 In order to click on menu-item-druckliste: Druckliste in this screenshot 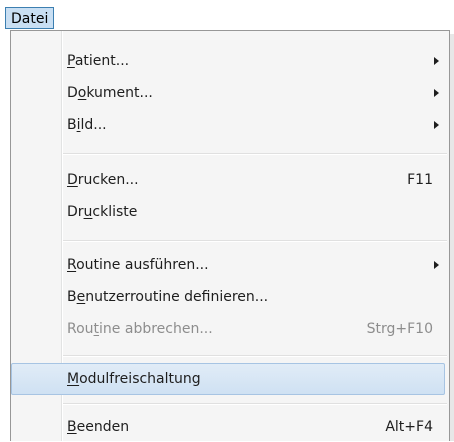, I will do `click(229, 212)`.